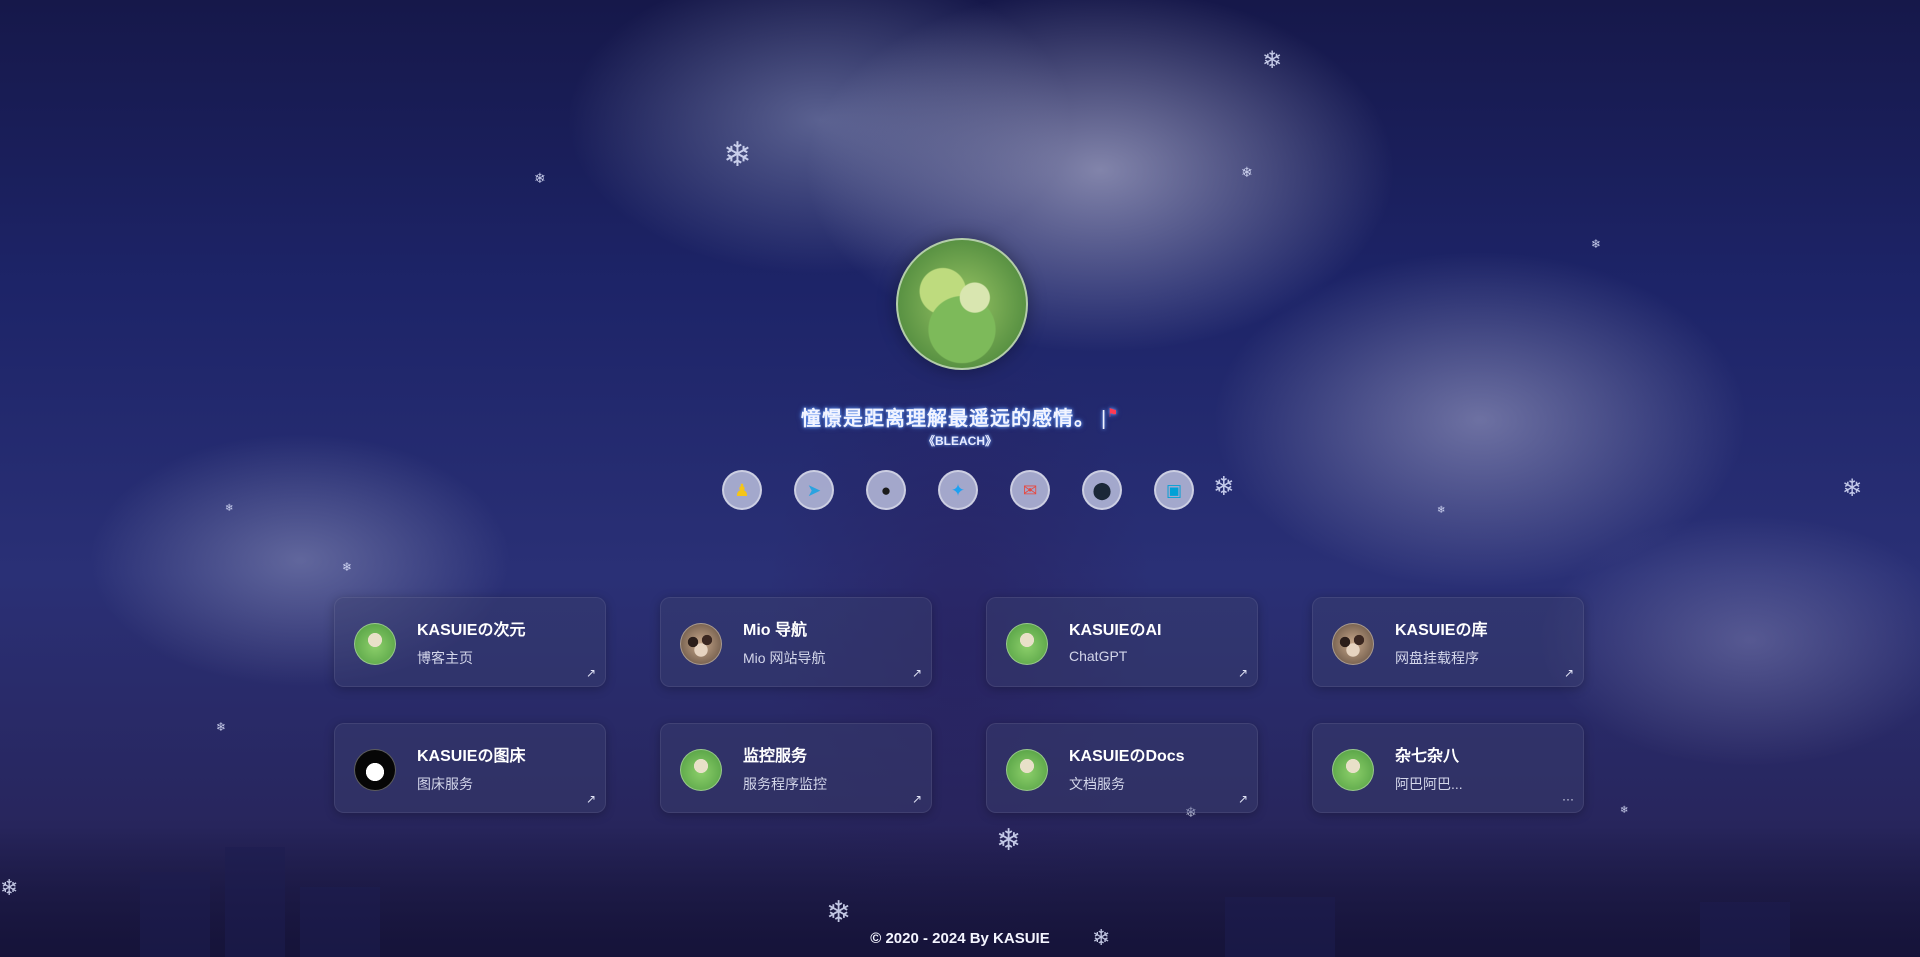  What do you see at coordinates (796, 642) in the screenshot?
I see `link-card-mio-nav: Mio 导航 Mio 网站导航 ↗` at bounding box center [796, 642].